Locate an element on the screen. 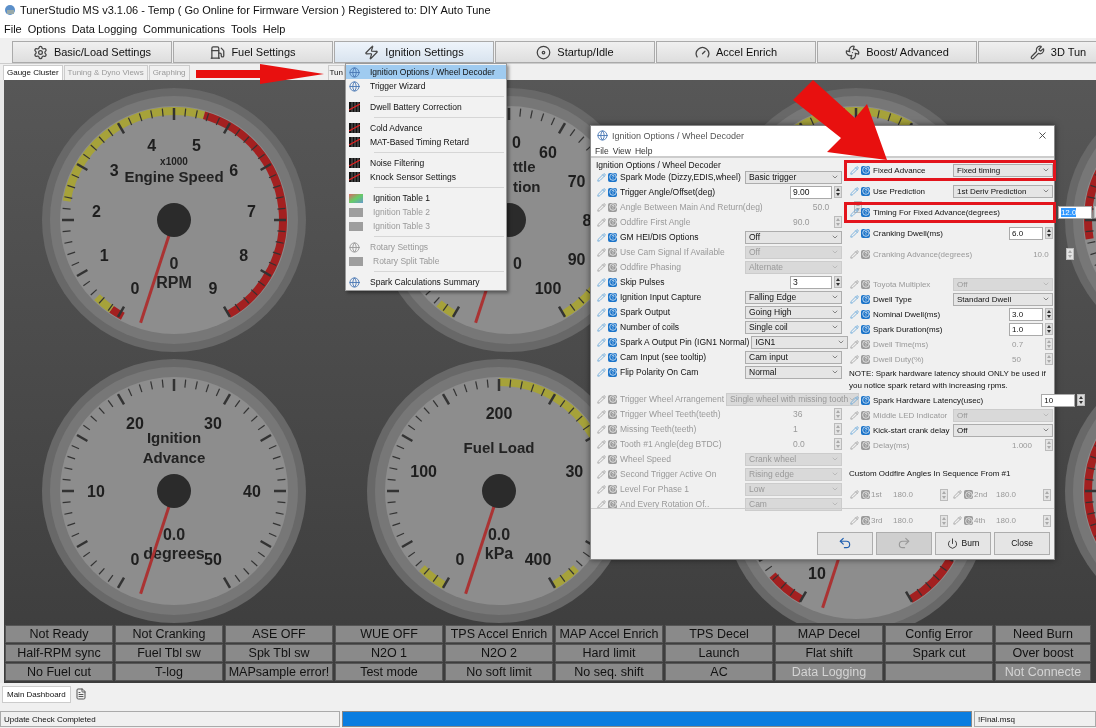 The width and height of the screenshot is (1096, 728). dropdown: 1st Deriv Prediction is located at coordinates (1003, 191).